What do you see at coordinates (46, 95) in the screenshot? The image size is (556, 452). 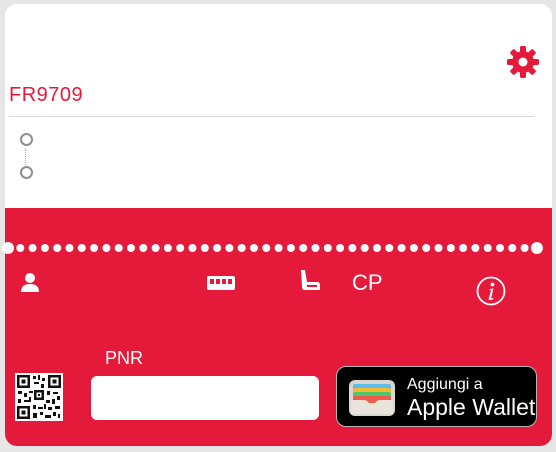 I see `flight-number: FR9709` at bounding box center [46, 95].